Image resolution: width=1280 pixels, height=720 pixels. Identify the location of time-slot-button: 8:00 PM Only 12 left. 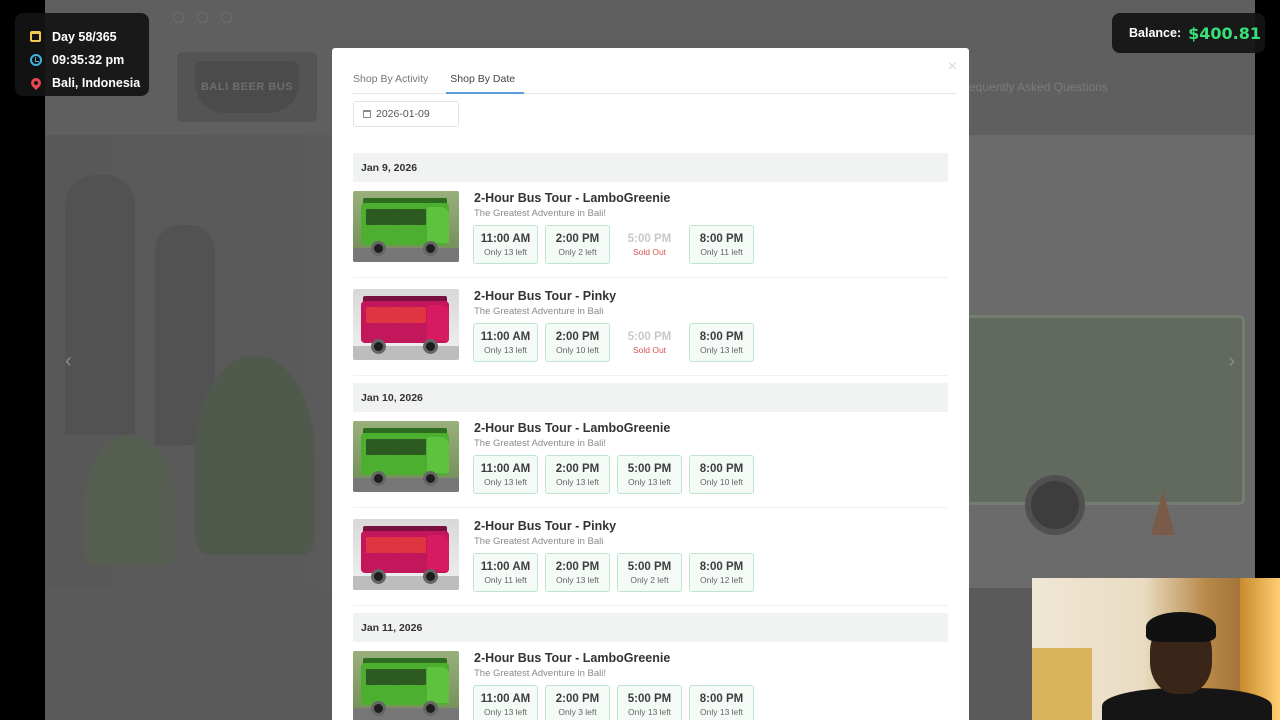
(721, 572).